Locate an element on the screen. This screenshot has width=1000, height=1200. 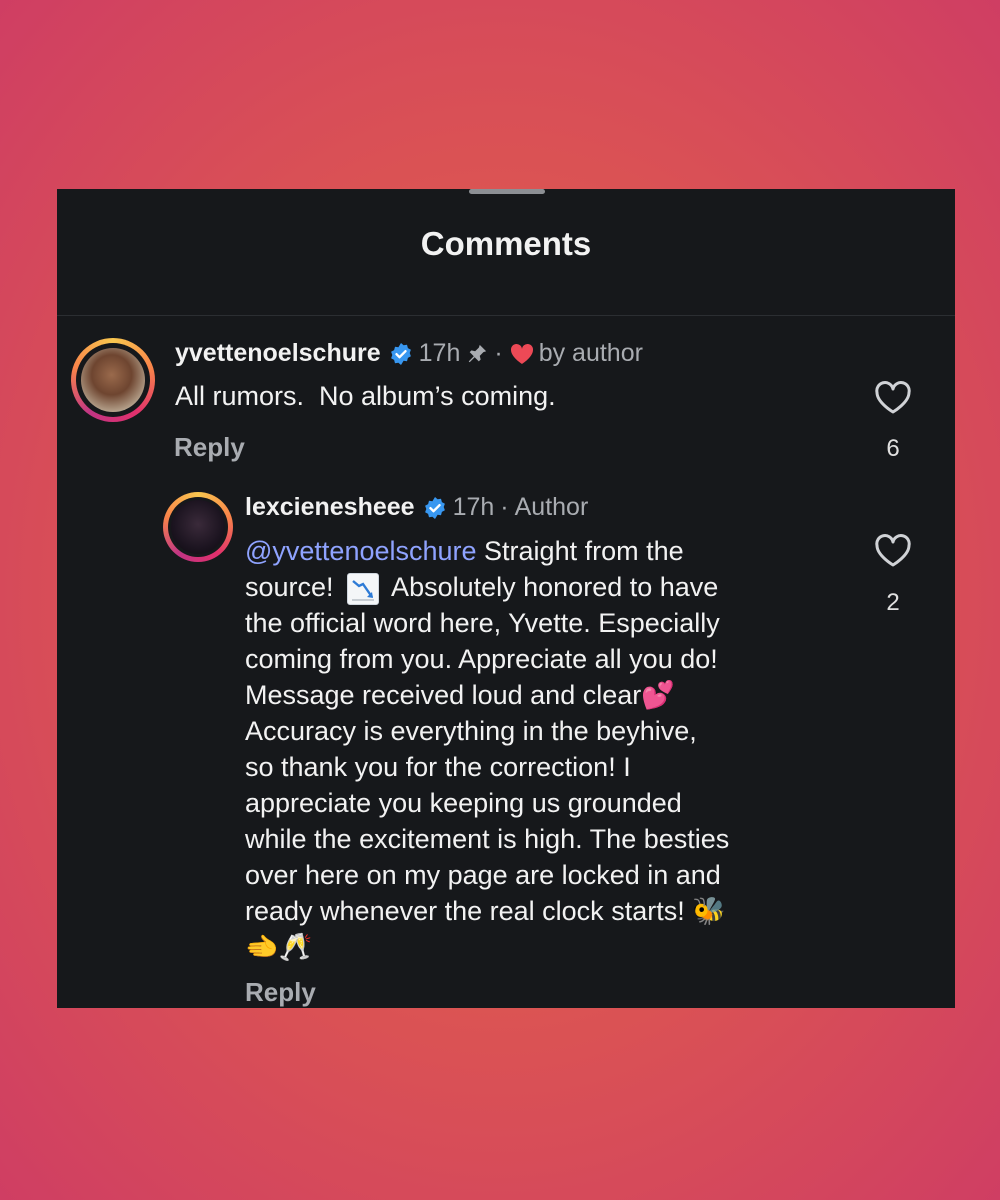
comment-line: so thank you for the correction! I is located at coordinates (438, 767).